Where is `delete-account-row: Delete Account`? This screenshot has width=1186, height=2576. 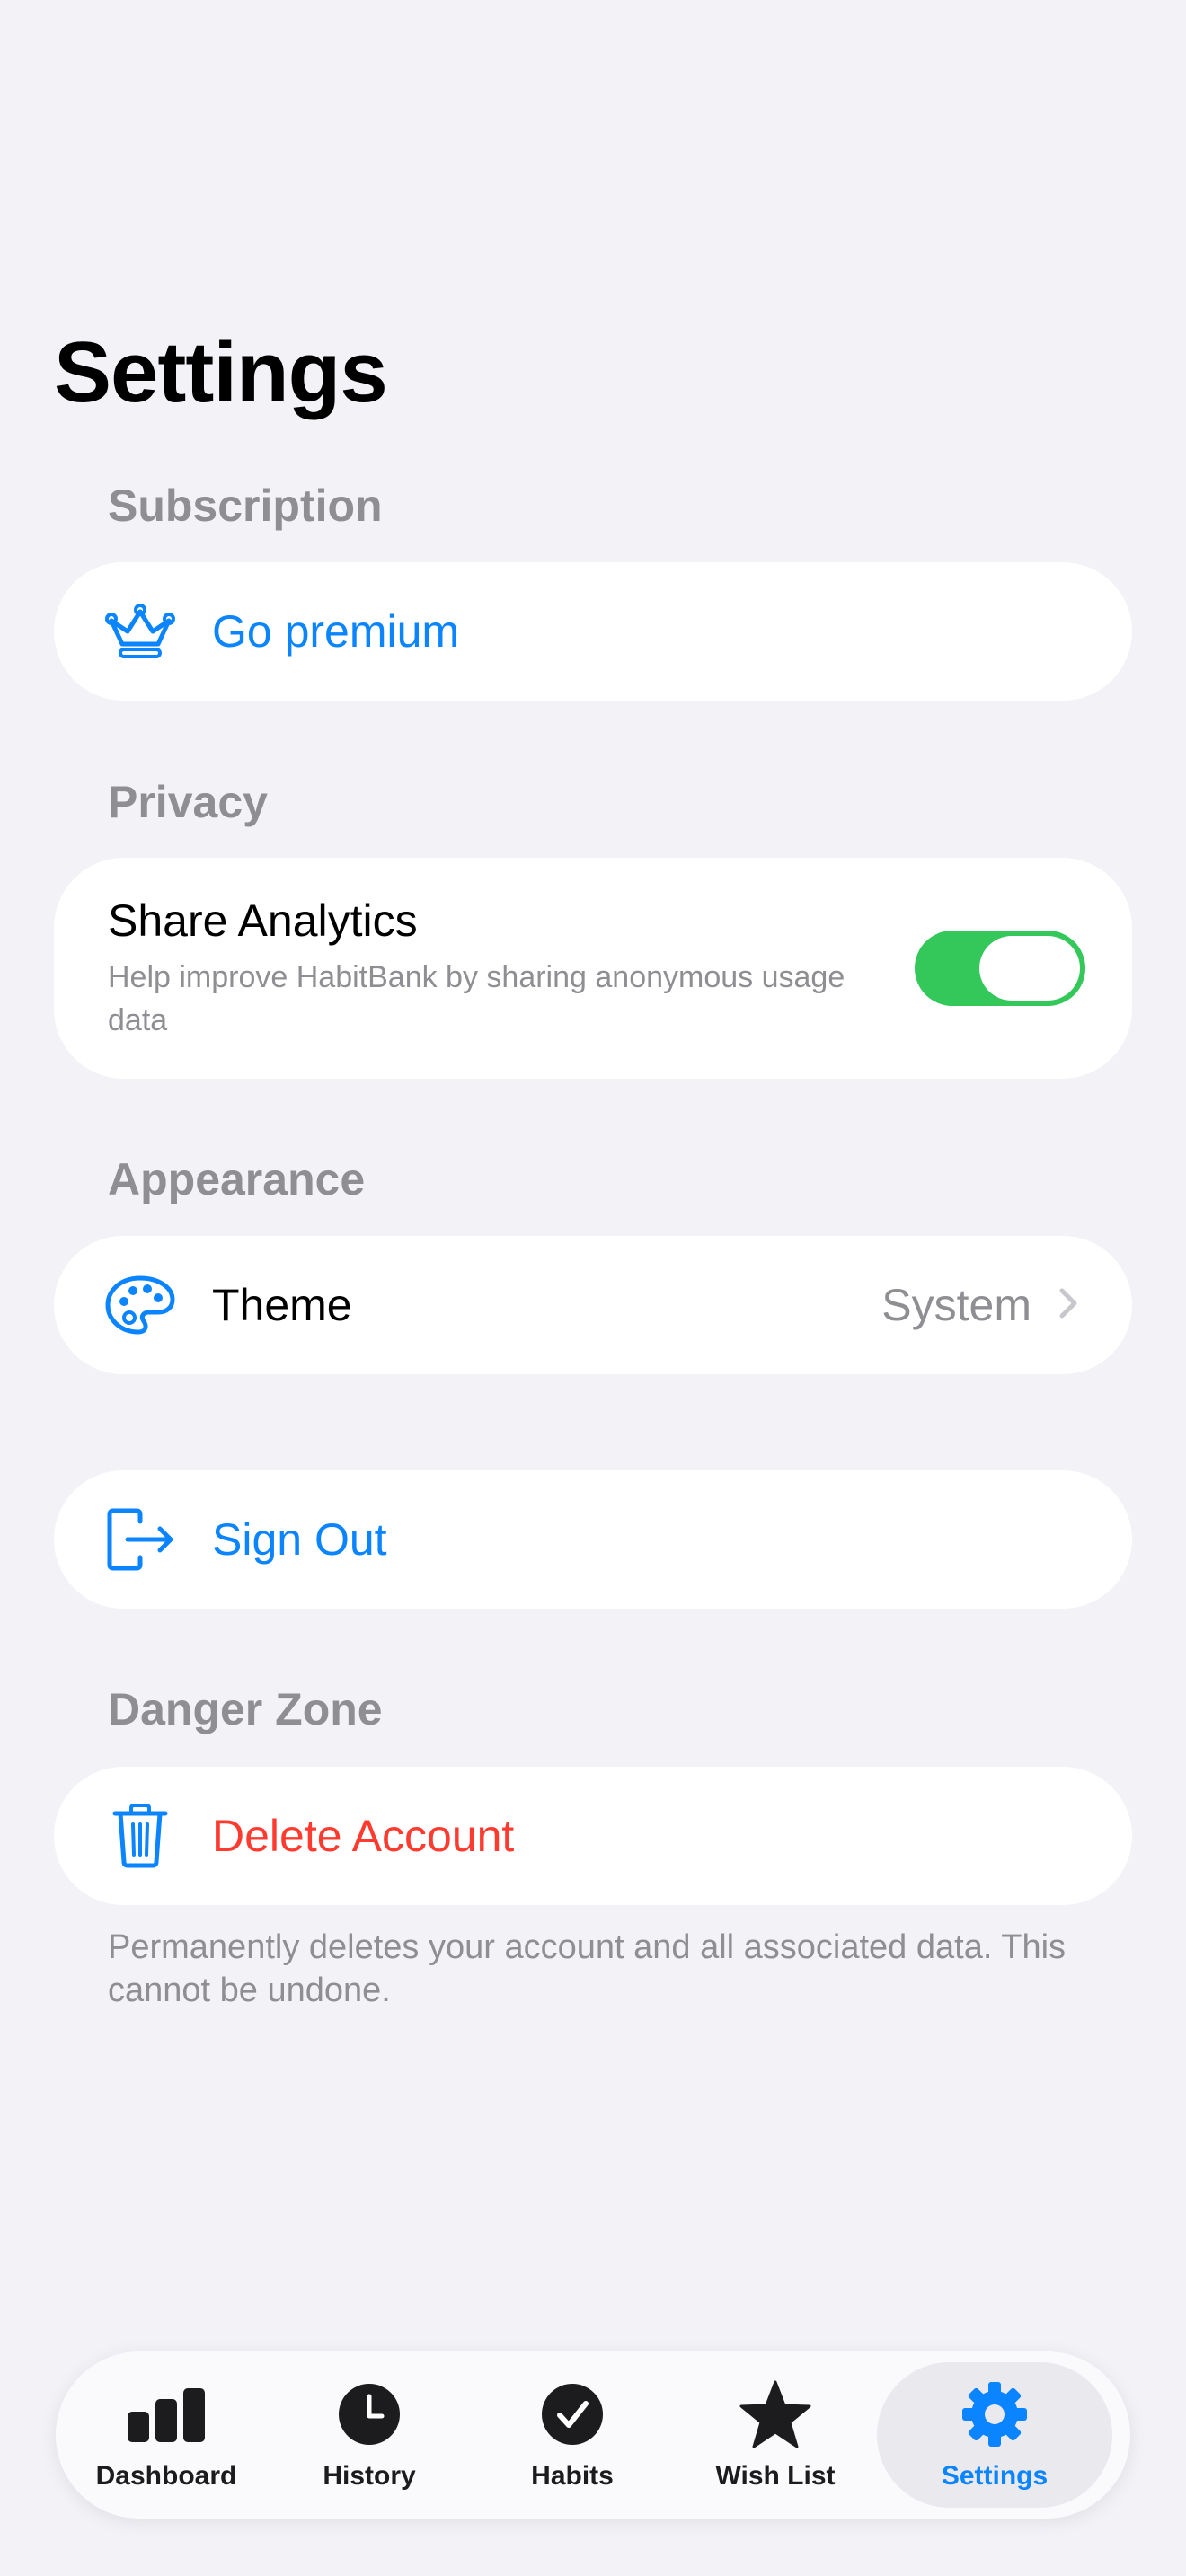 delete-account-row: Delete Account is located at coordinates (593, 1836).